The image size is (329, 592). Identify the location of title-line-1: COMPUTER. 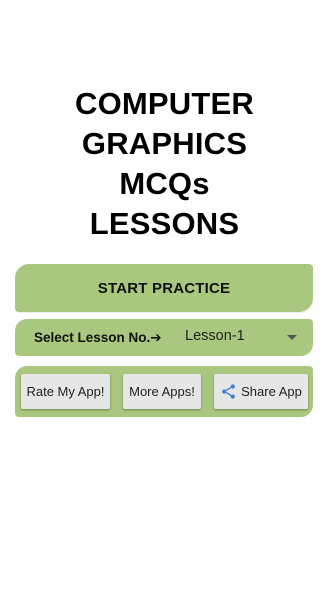
(164, 103).